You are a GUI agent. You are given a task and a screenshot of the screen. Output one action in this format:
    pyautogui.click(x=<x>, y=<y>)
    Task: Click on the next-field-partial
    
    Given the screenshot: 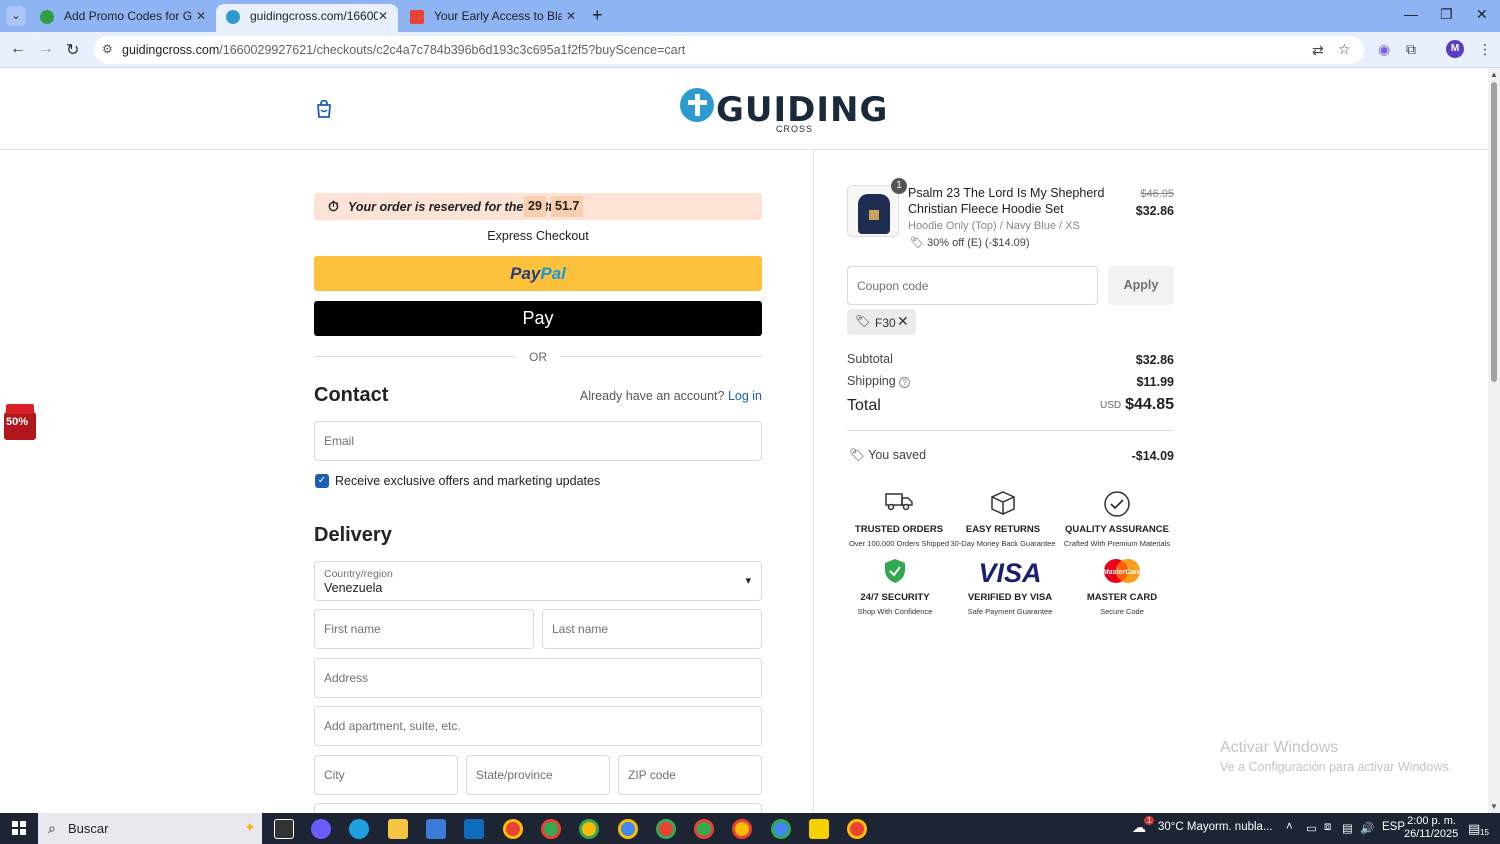 What is the action you would take?
    pyautogui.click(x=538, y=808)
    